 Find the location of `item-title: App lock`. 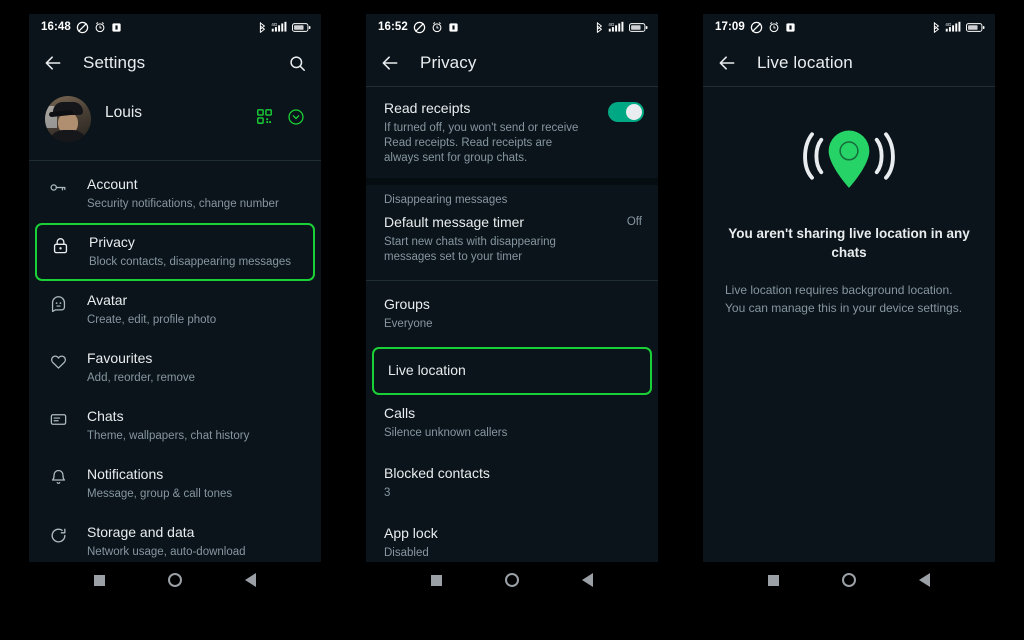

item-title: App lock is located at coordinates (411, 532).